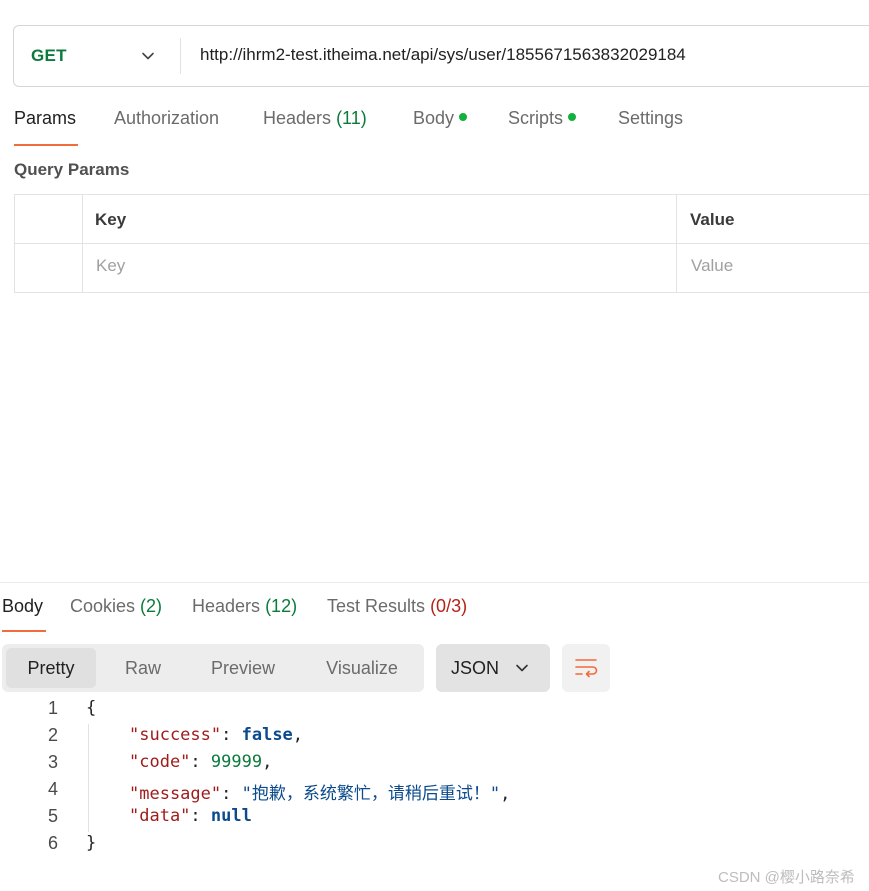 The width and height of the screenshot is (869, 891). I want to click on column-header-key: Key, so click(111, 219).